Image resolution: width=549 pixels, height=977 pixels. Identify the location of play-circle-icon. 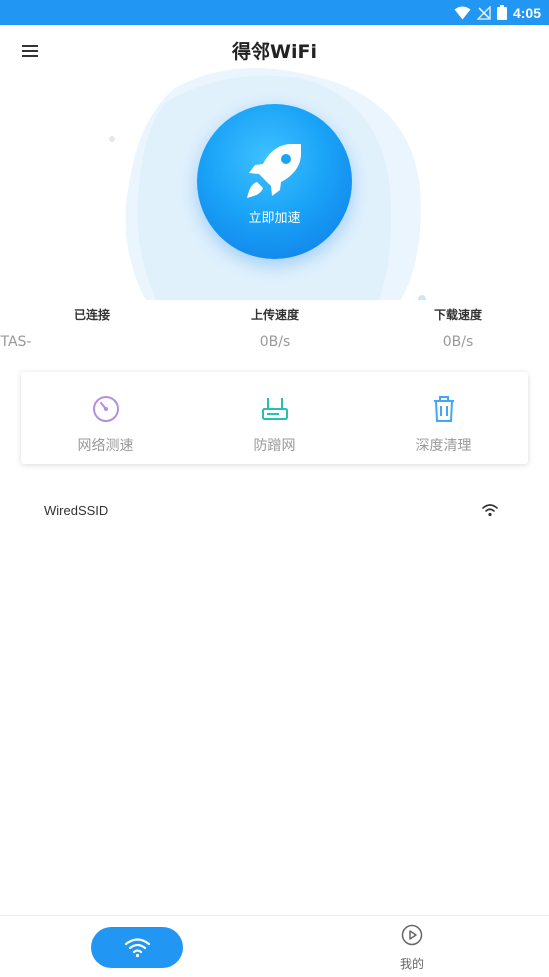
(412, 935).